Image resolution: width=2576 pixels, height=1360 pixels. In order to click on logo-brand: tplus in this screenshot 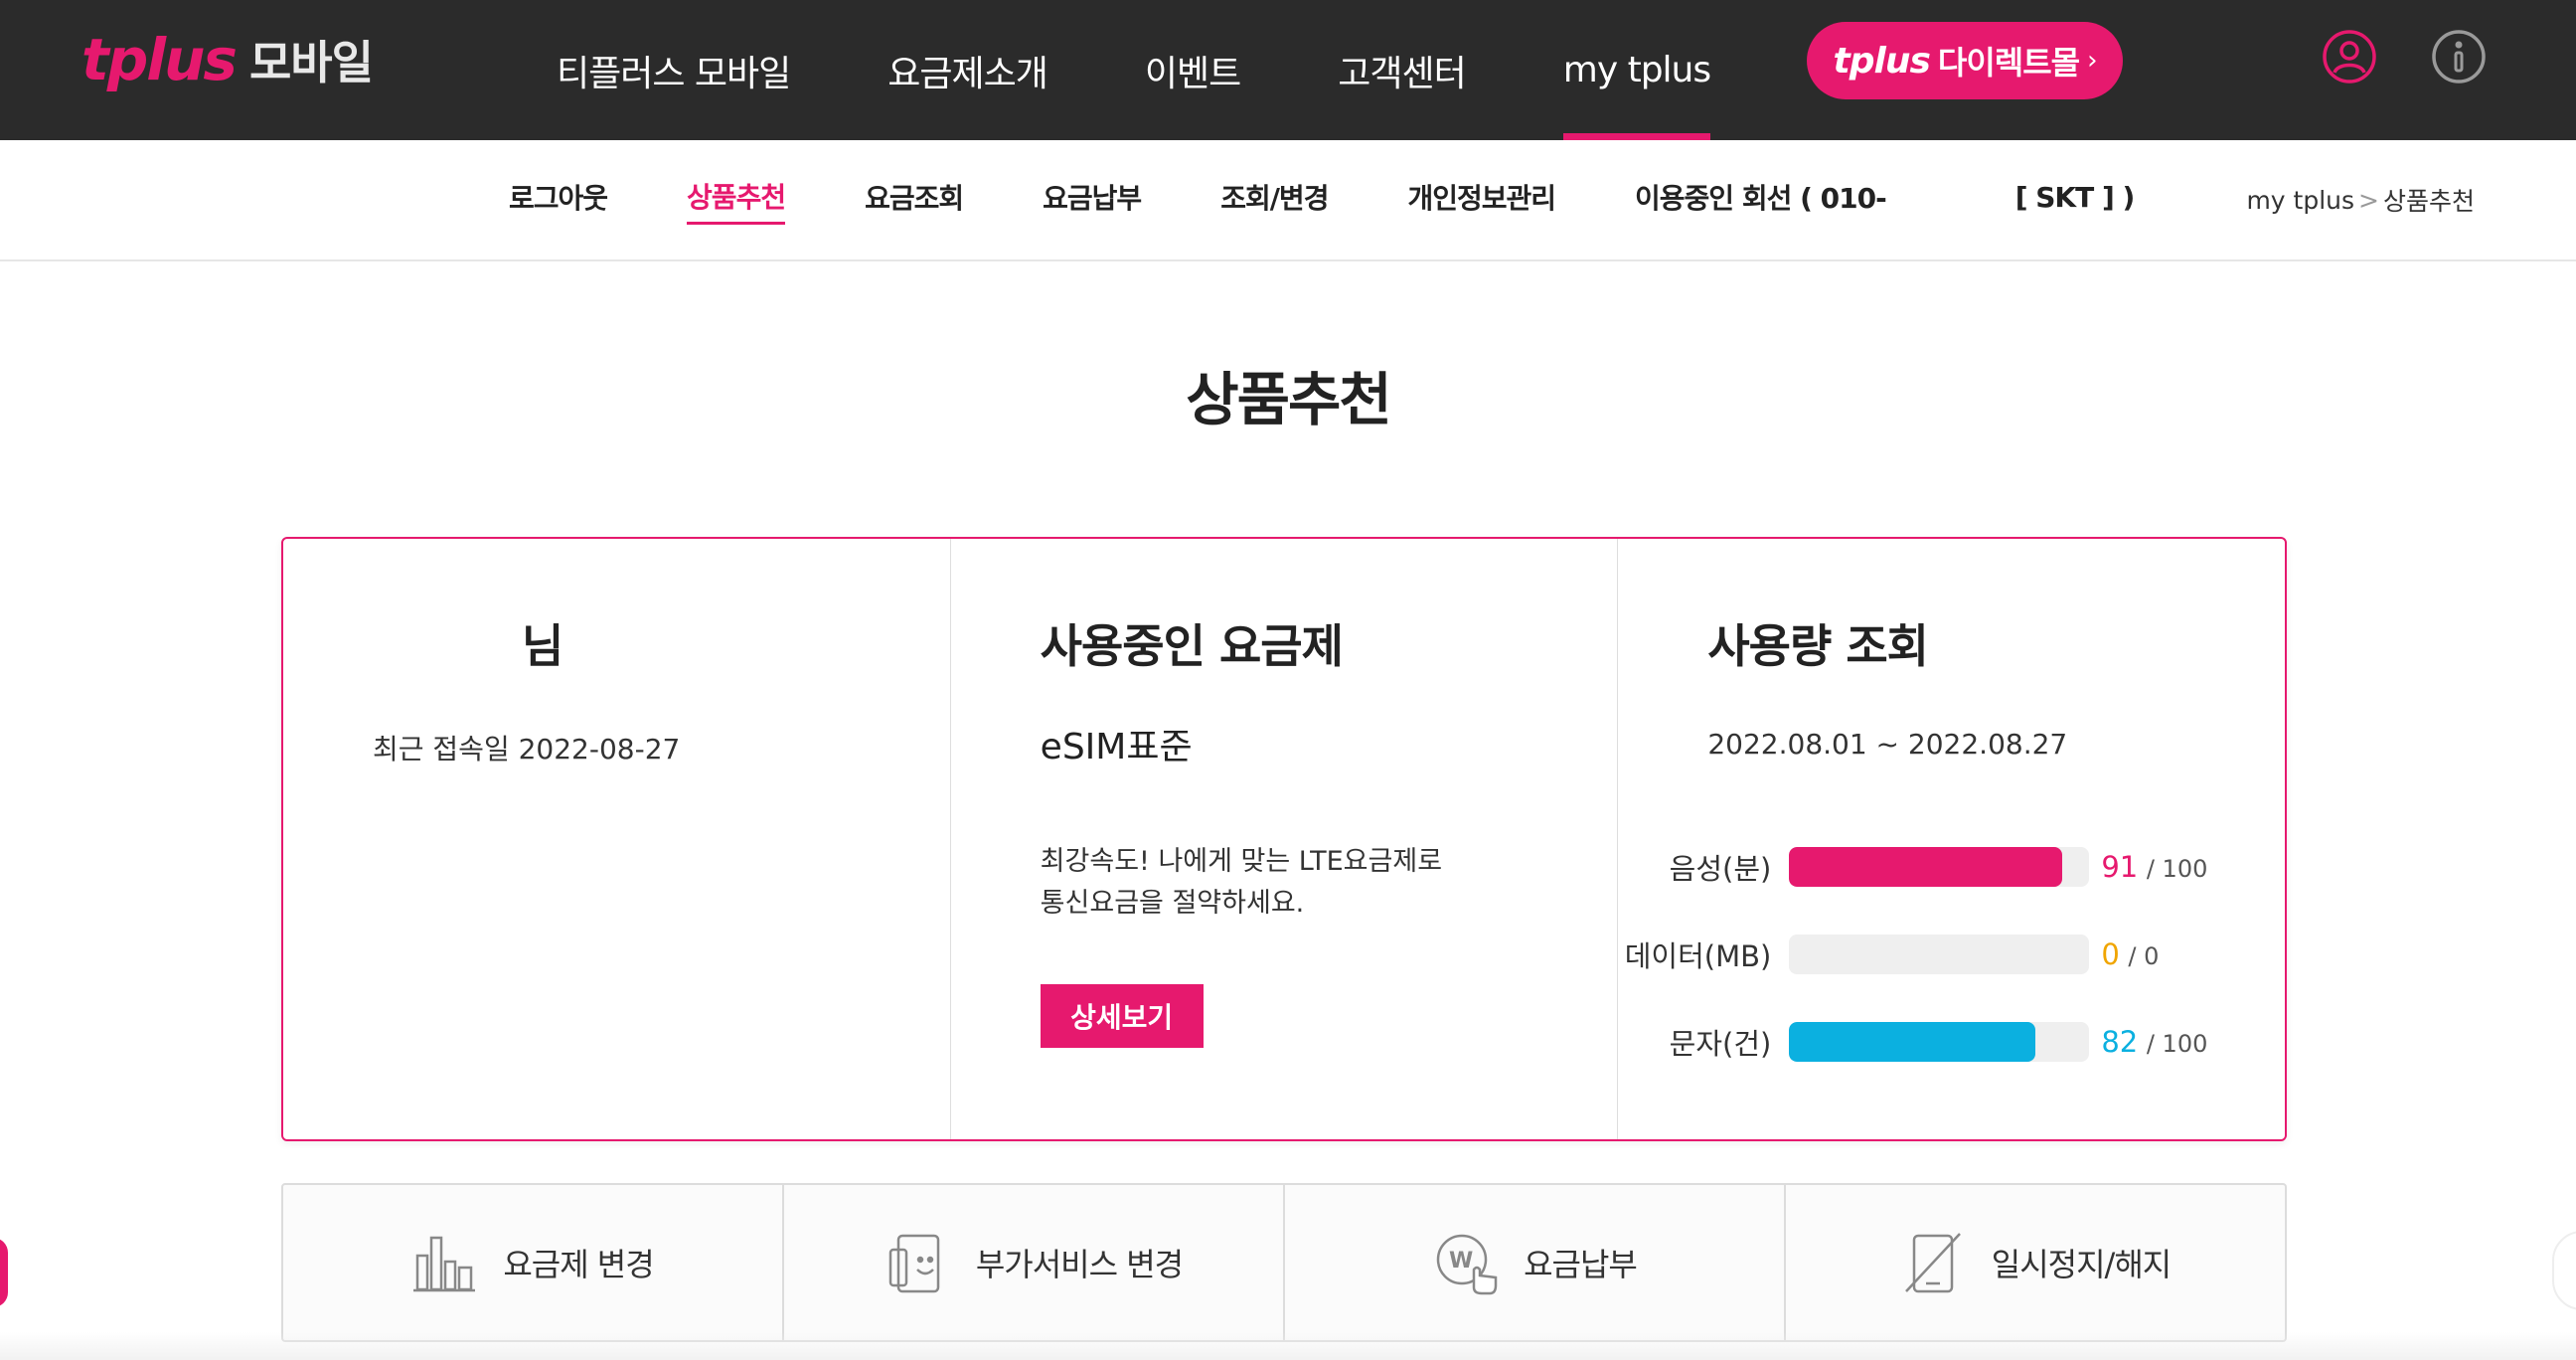, I will do `click(159, 59)`.